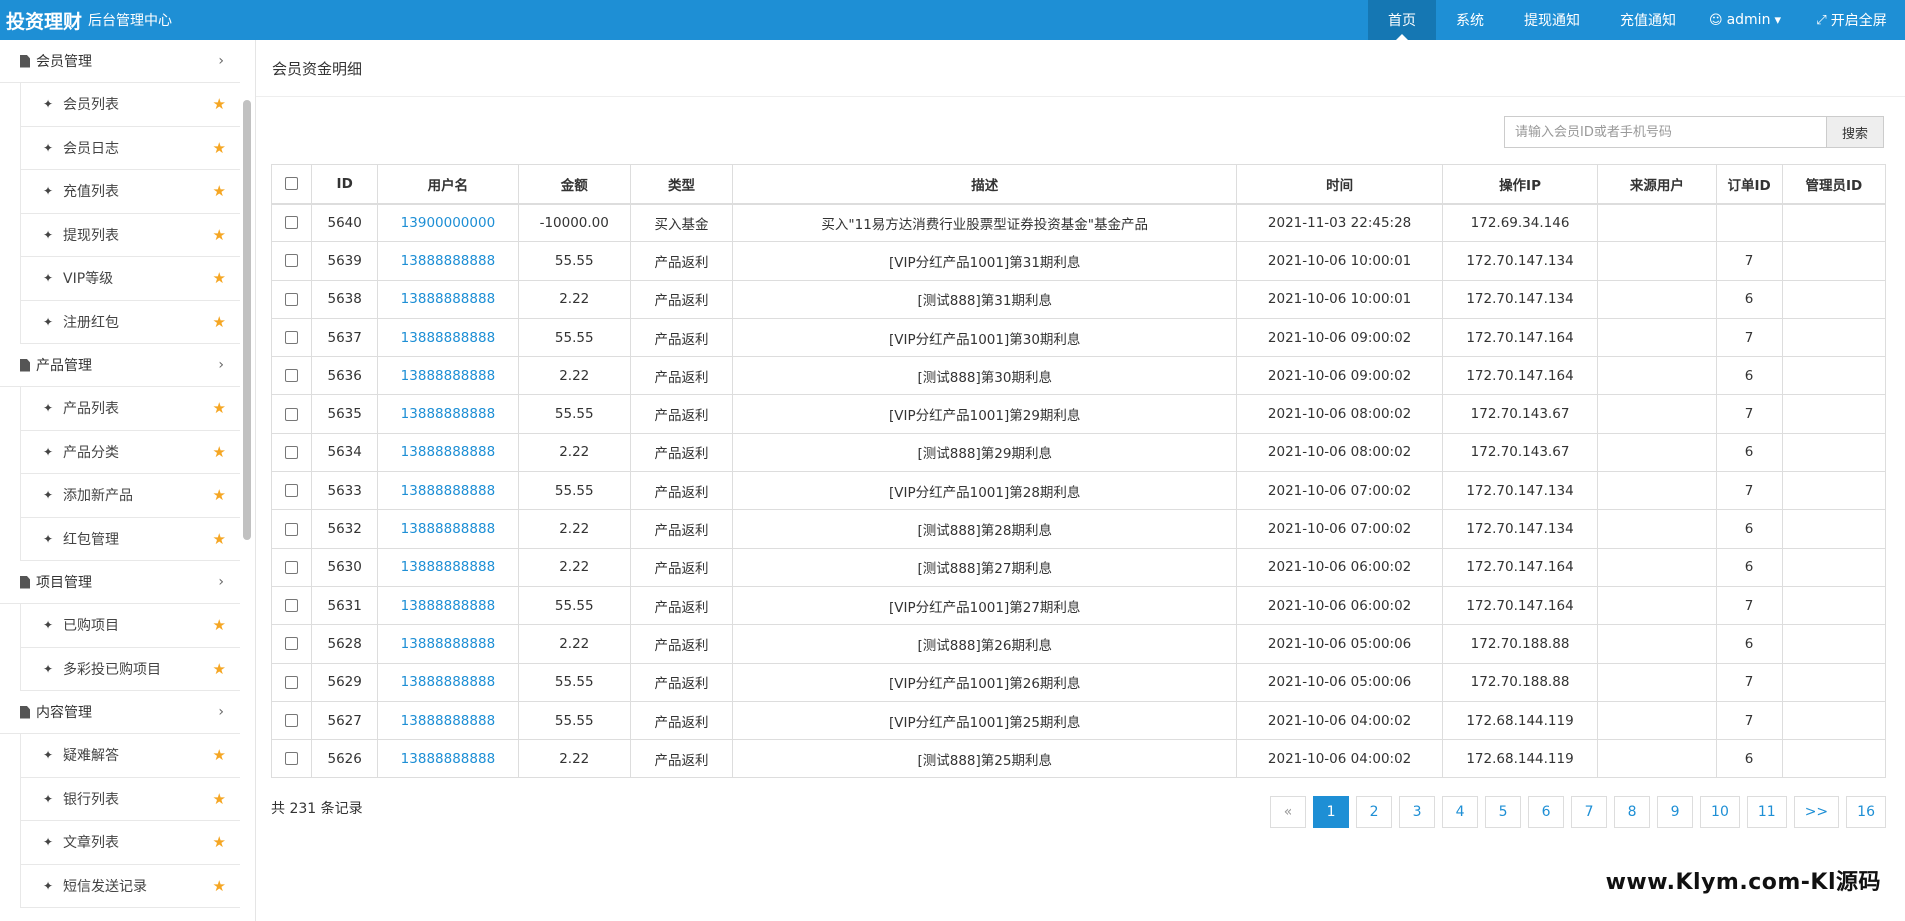 This screenshot has width=1905, height=921. What do you see at coordinates (130, 192) in the screenshot?
I see `sidebar-item: ✦ 充值列表 ★` at bounding box center [130, 192].